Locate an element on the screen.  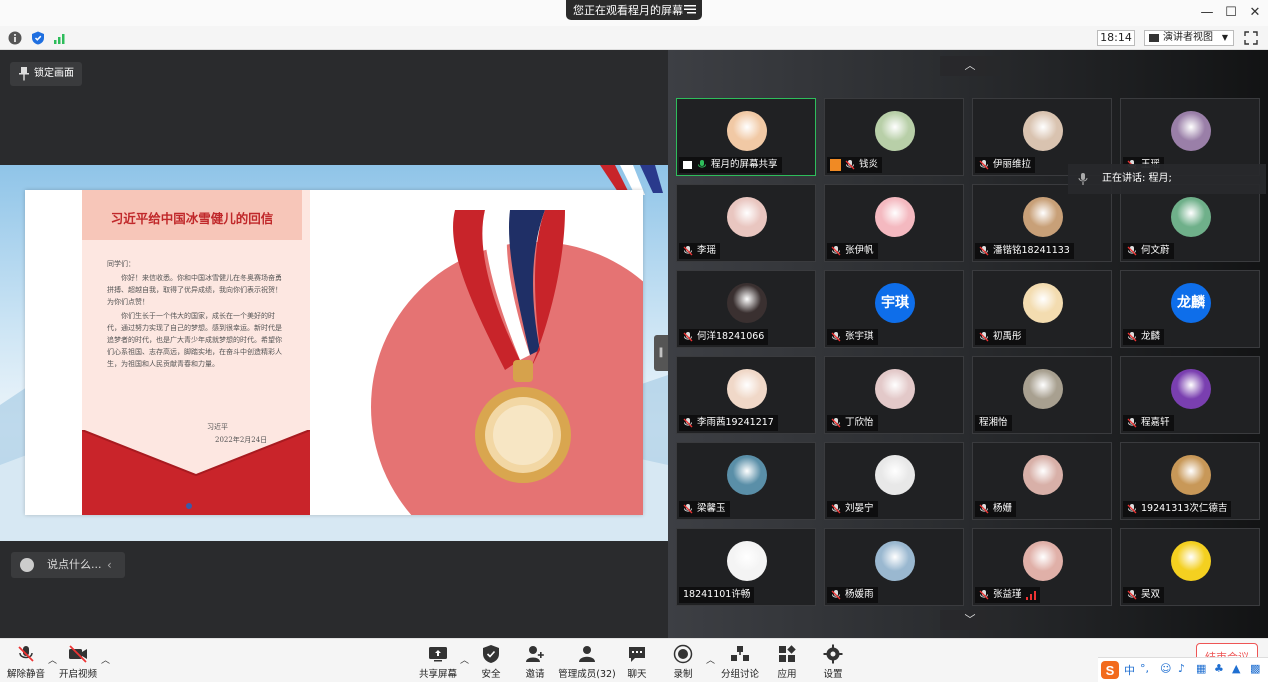
record-button: 录制 is located at coordinates (683, 660).